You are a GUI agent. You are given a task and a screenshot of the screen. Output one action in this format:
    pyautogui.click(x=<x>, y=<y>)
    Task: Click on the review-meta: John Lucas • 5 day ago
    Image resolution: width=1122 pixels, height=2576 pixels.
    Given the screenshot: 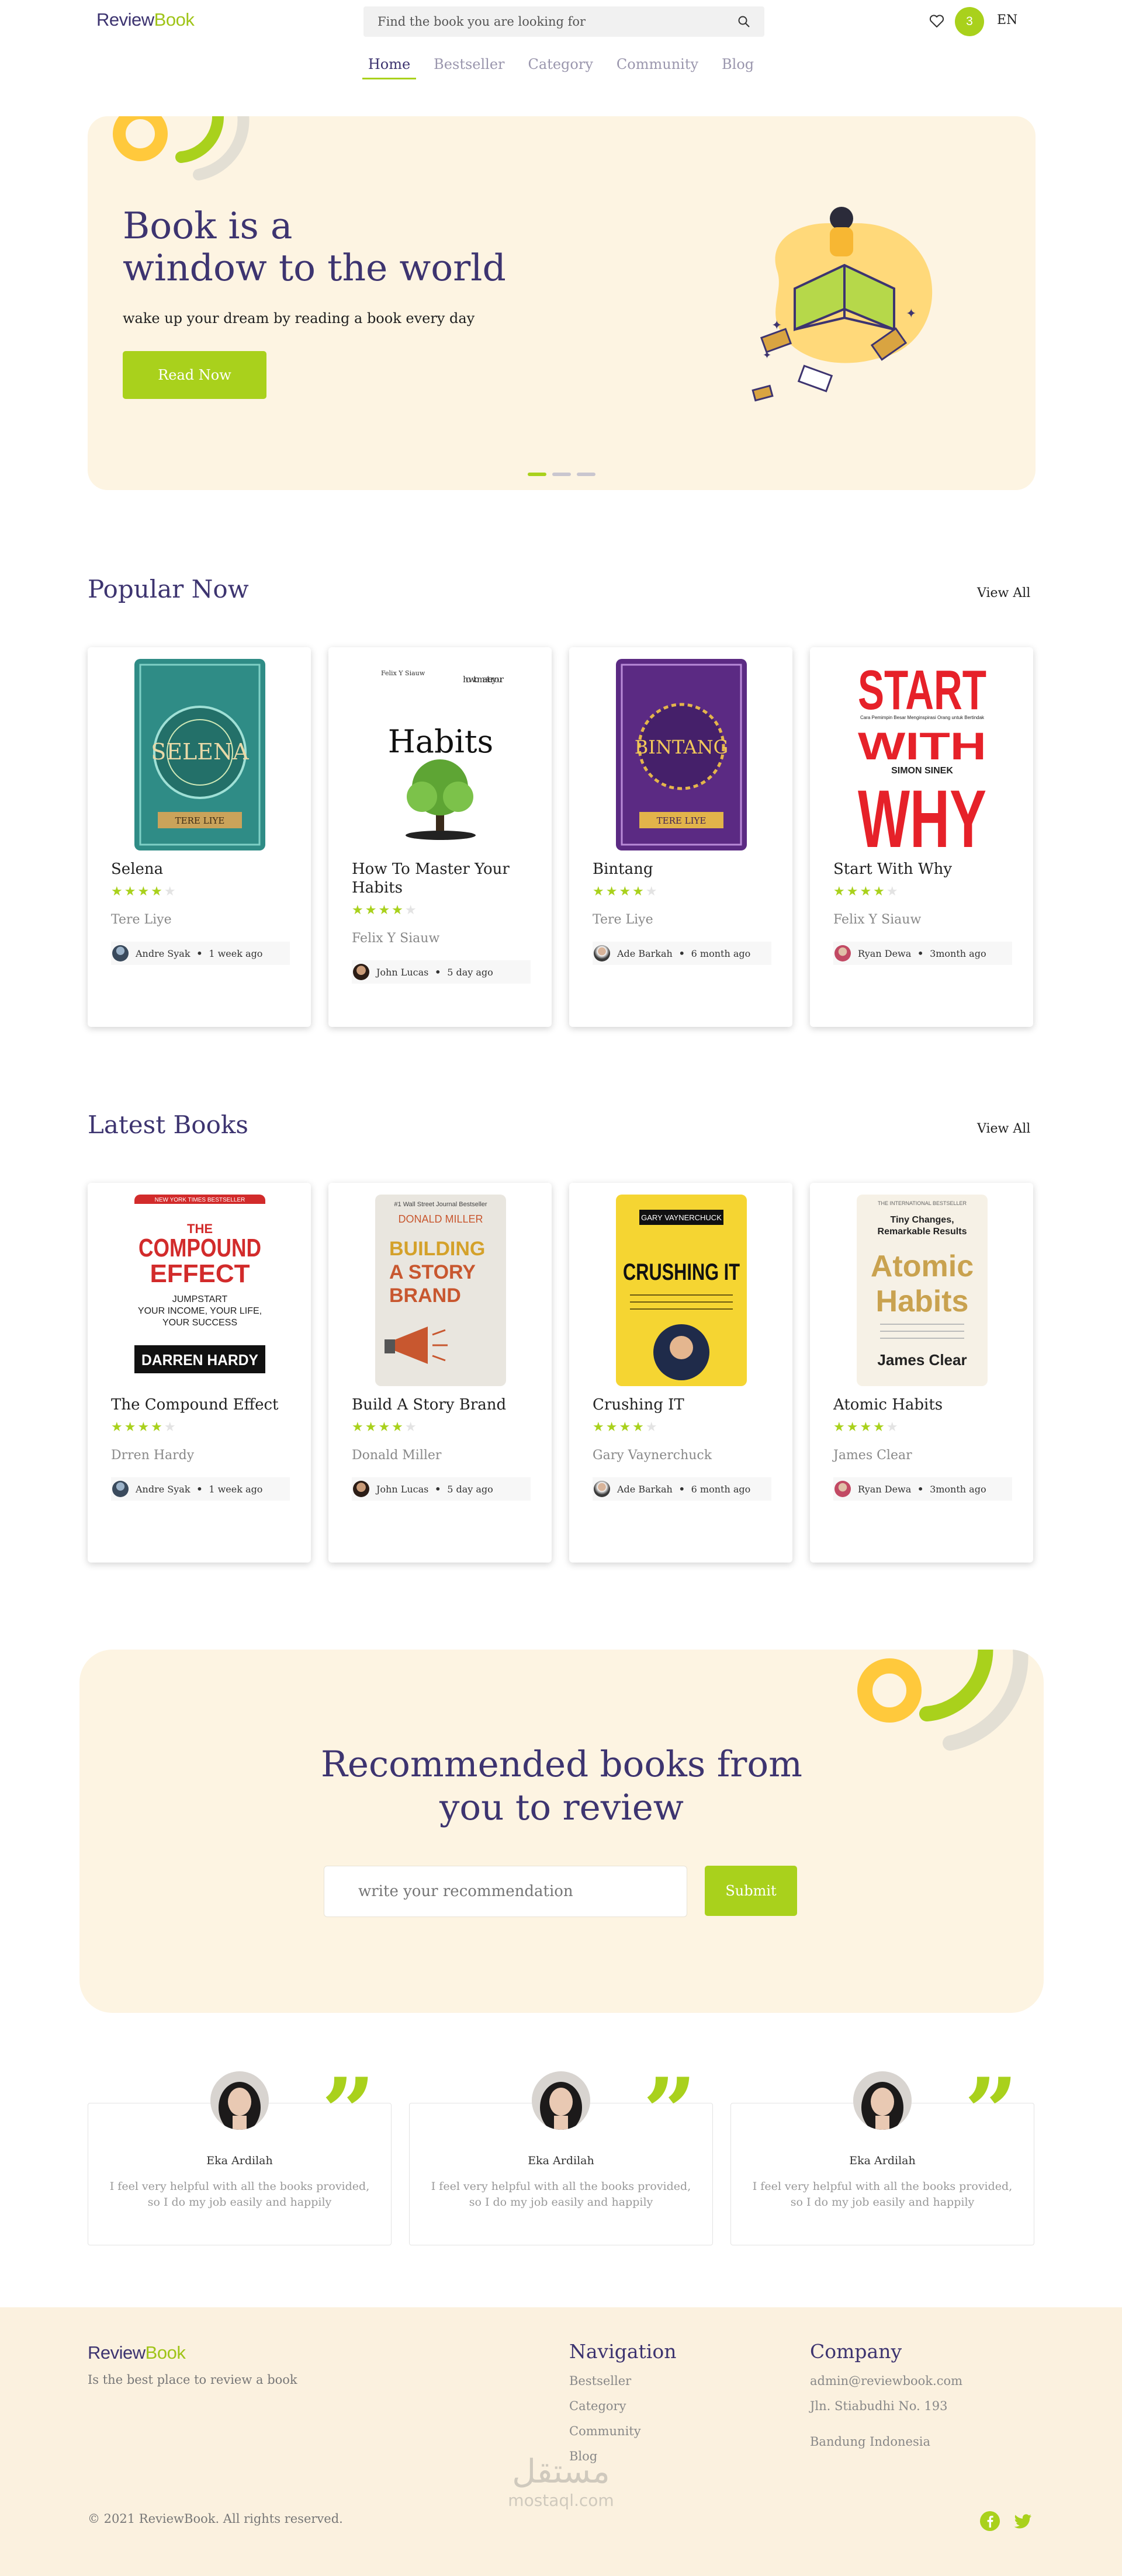 What is the action you would take?
    pyautogui.click(x=441, y=1489)
    